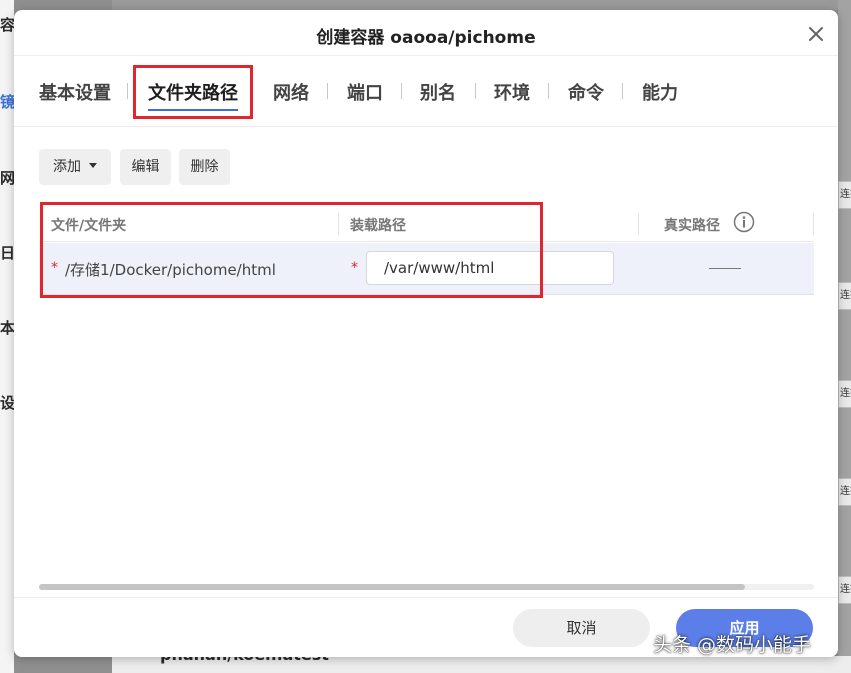 Image resolution: width=851 pixels, height=673 pixels. Describe the element at coordinates (426, 38) in the screenshot. I see `dialog-title: 创建容器 oaooa/pichome` at that location.